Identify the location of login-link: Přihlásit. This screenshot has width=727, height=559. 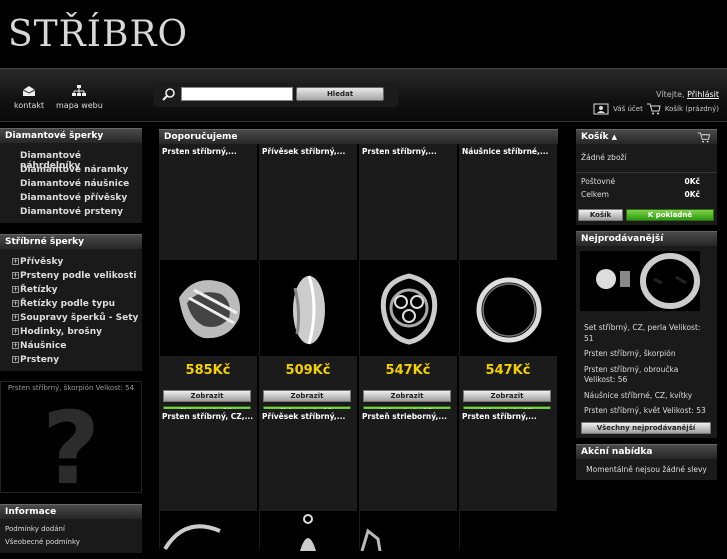
(703, 94).